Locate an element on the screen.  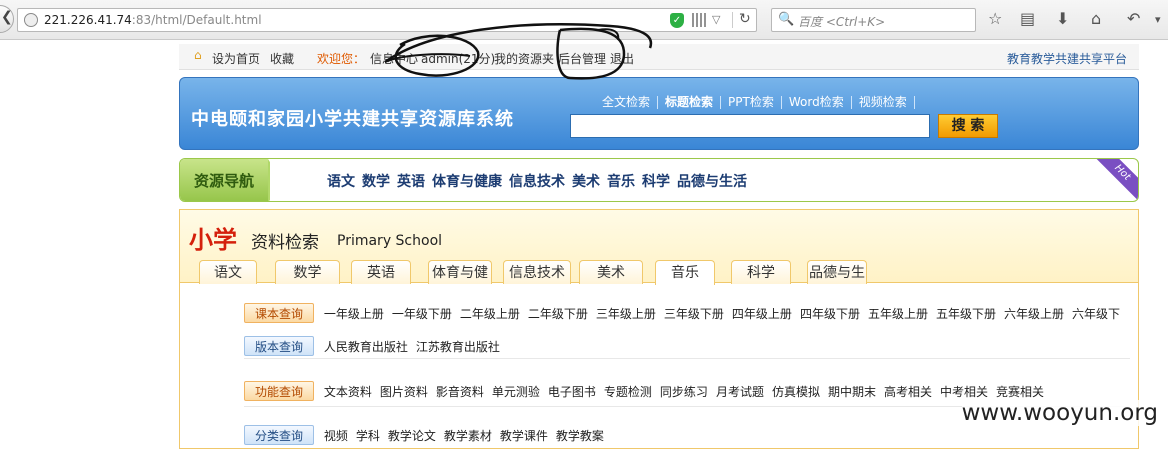
list-item: 文本资料 is located at coordinates (348, 391).